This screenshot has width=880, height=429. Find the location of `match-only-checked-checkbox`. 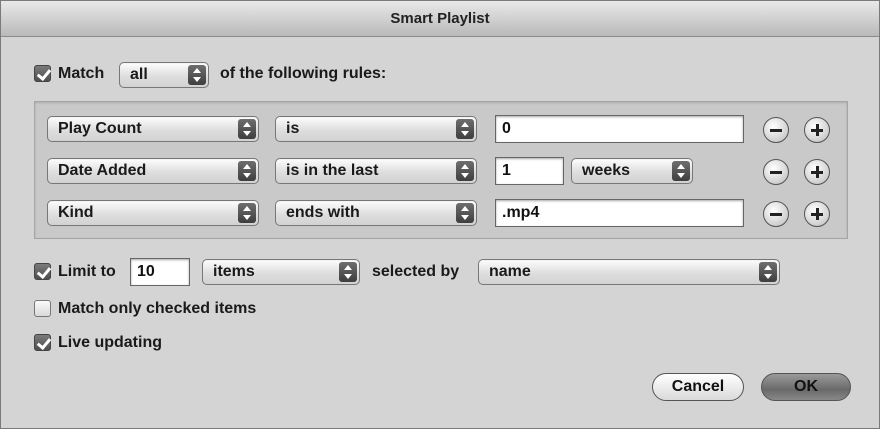

match-only-checked-checkbox is located at coordinates (42, 308).